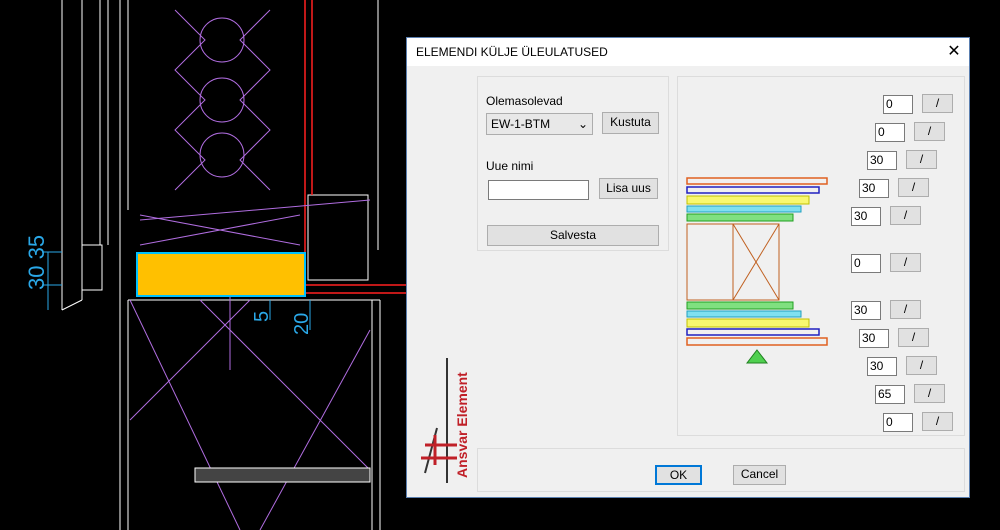 The height and width of the screenshot is (530, 1000). Describe the element at coordinates (866, 216) in the screenshot. I see `layer-input-5: 30` at that location.